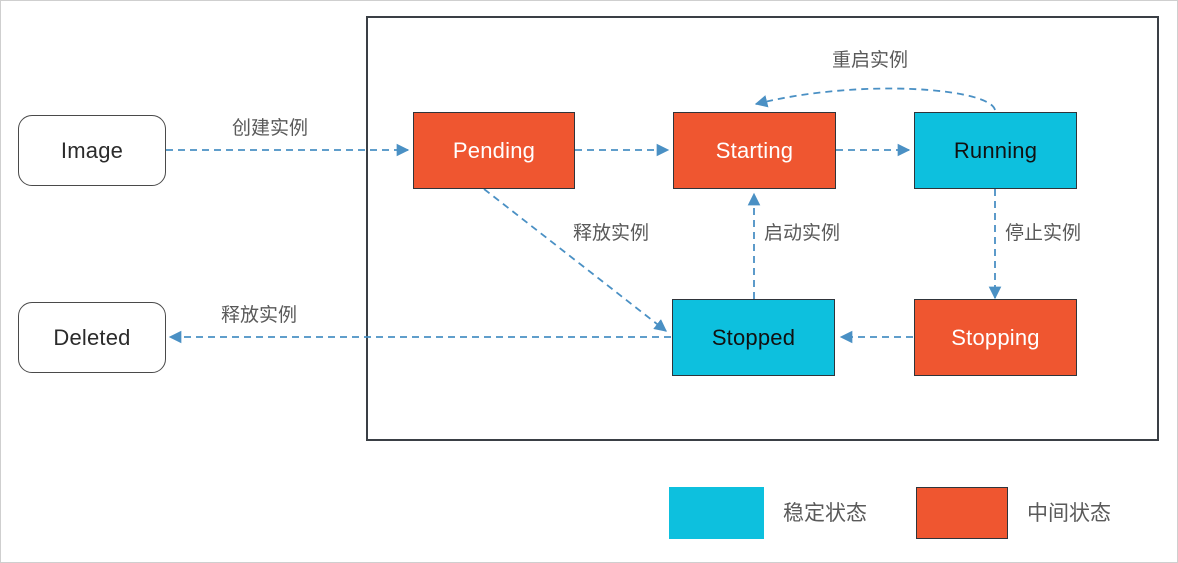  Describe the element at coordinates (1069, 513) in the screenshot. I see `legend-label-intermediate: 中间状态` at that location.